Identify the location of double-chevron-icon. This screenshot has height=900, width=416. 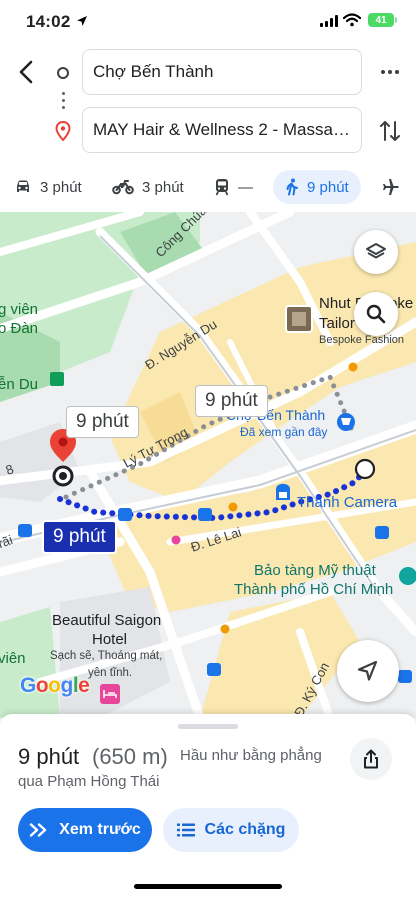
(38, 830).